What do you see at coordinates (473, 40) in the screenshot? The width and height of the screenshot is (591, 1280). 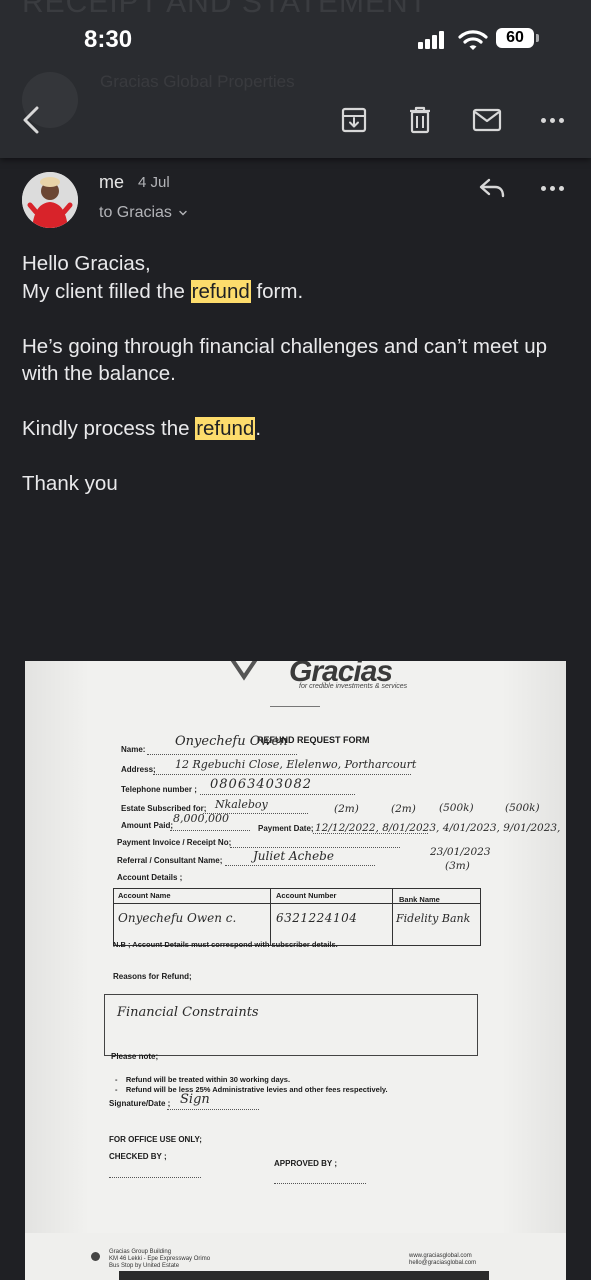 I see `wifi-icon` at bounding box center [473, 40].